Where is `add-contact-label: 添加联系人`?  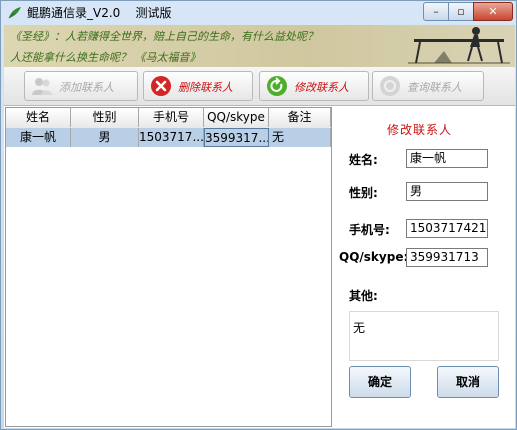 add-contact-label: 添加联系人 is located at coordinates (86, 87).